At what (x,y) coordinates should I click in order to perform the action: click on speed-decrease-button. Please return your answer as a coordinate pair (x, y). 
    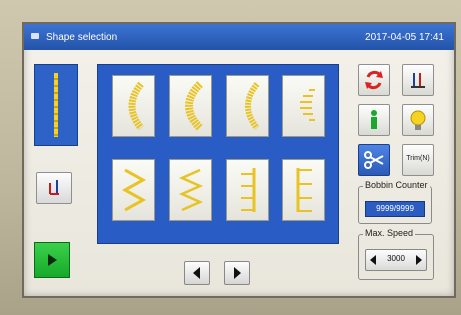
    Looking at the image, I should click on (372, 260).